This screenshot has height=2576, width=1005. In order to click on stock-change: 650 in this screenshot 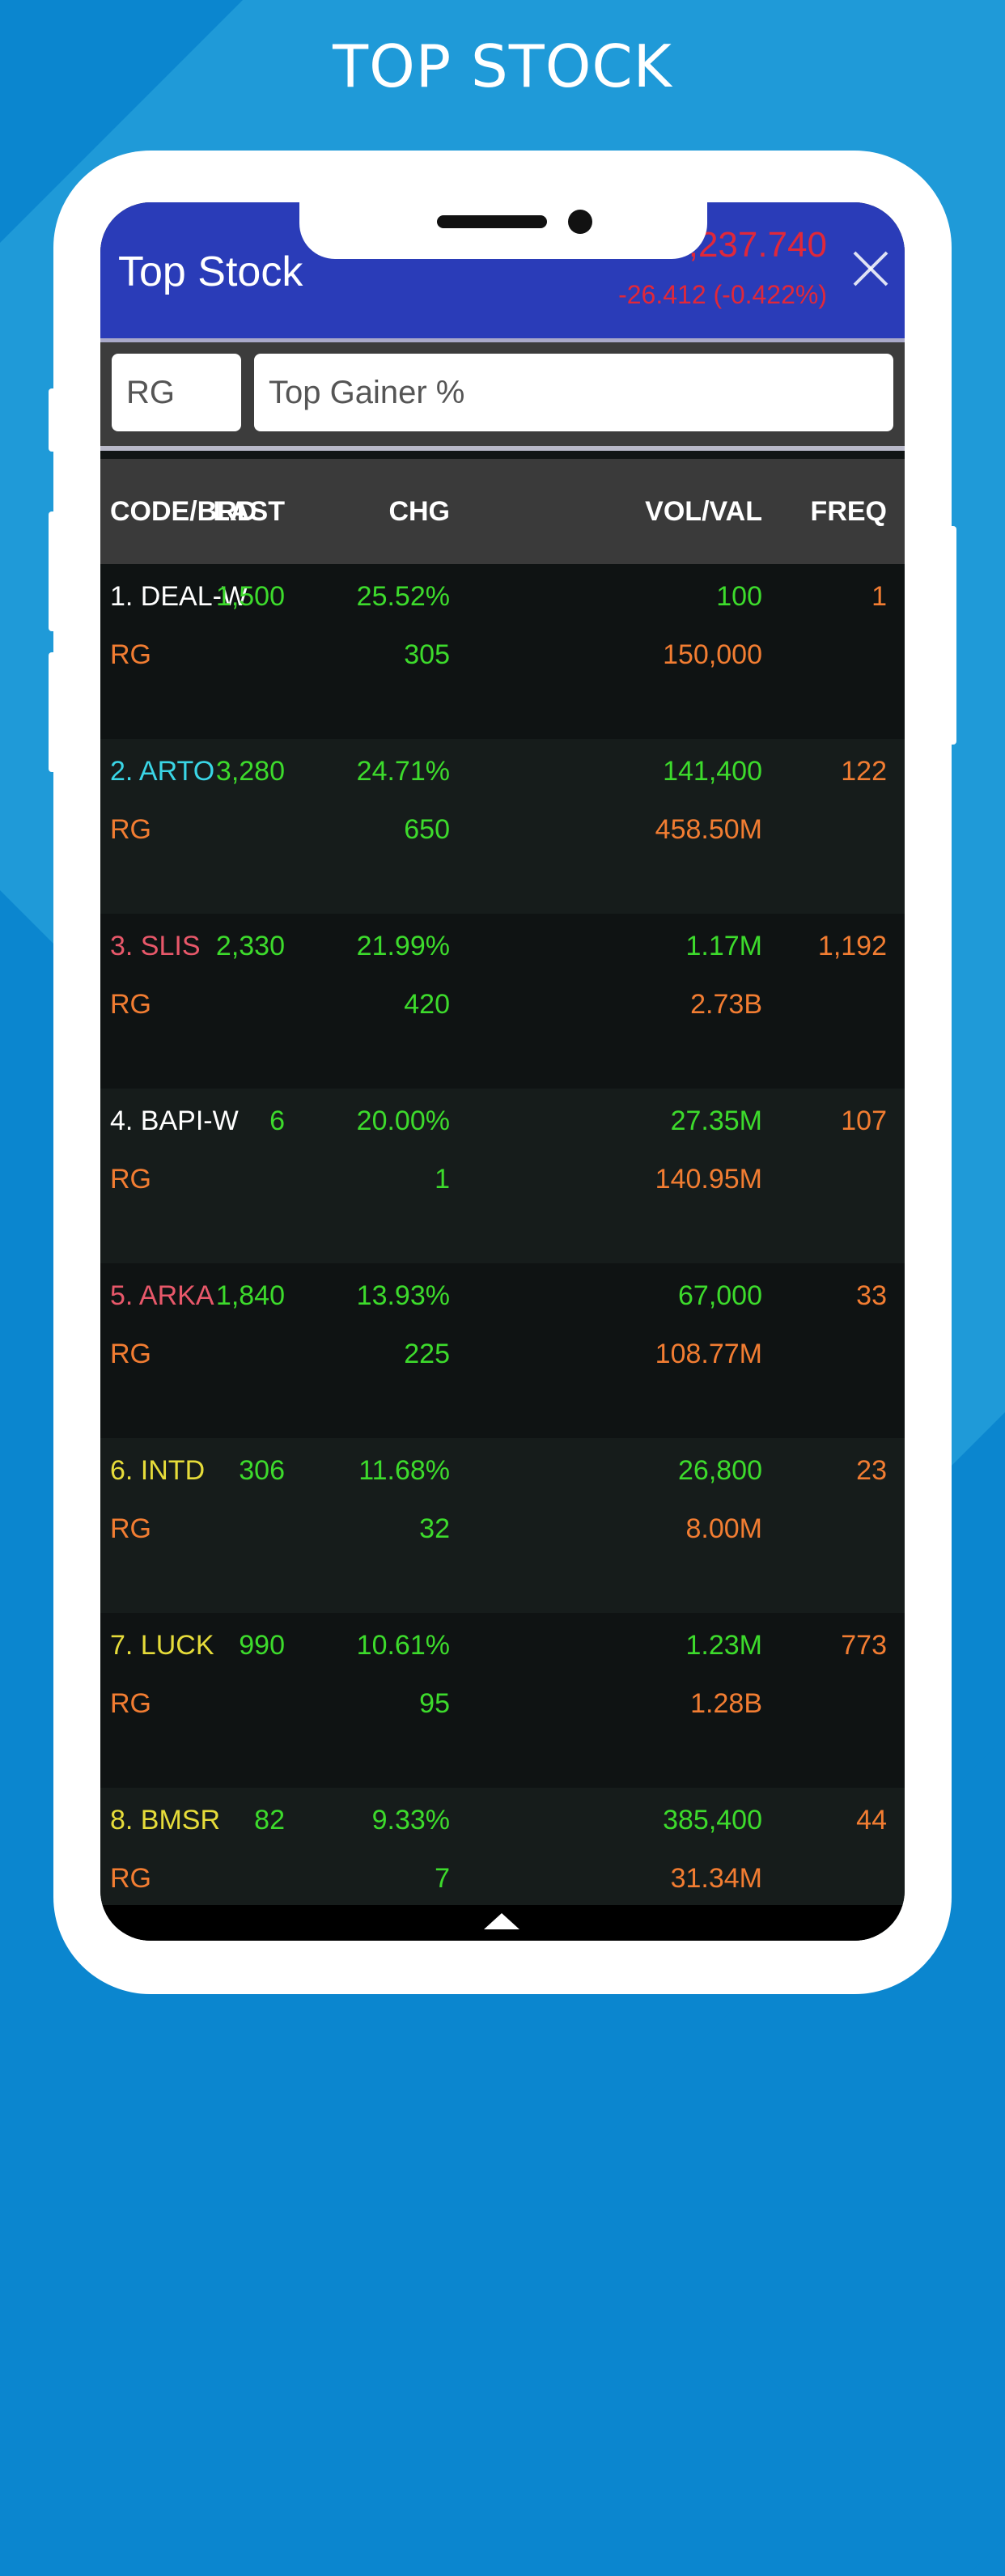, I will do `click(427, 829)`.